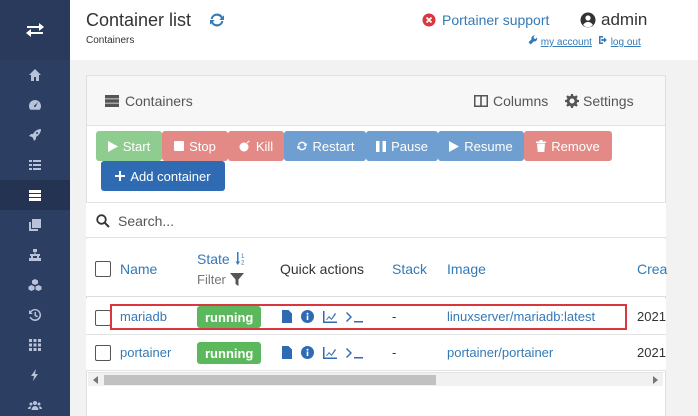 This screenshot has height=416, width=698. What do you see at coordinates (222, 259) in the screenshot?
I see `column-state: State 12` at bounding box center [222, 259].